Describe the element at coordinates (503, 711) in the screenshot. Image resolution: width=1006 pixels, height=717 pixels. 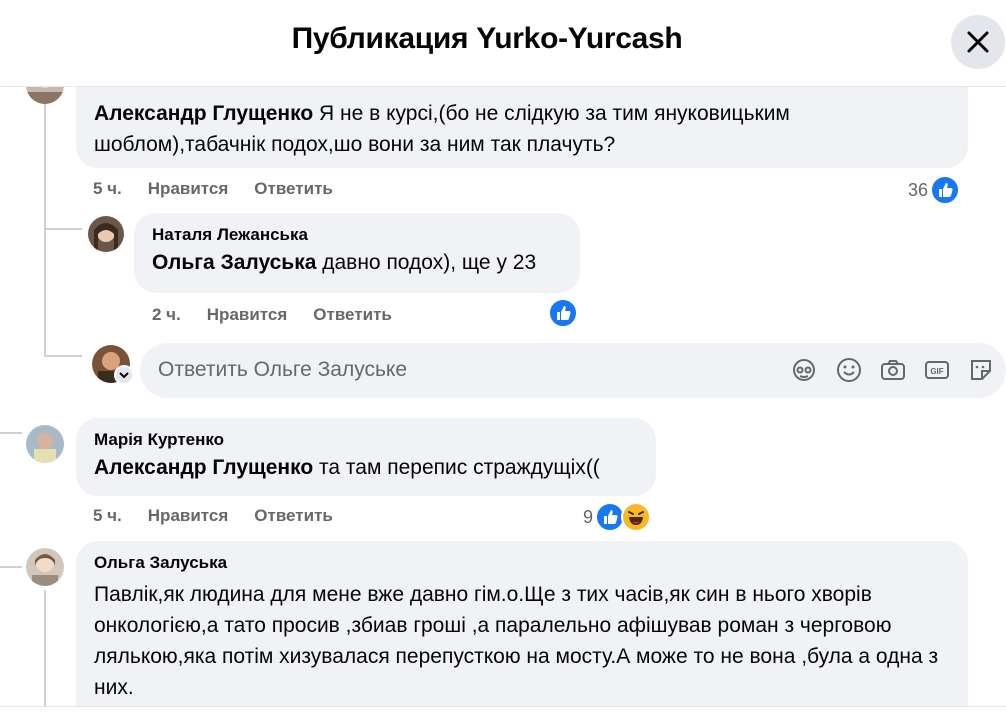
I see `composer-divider` at that location.